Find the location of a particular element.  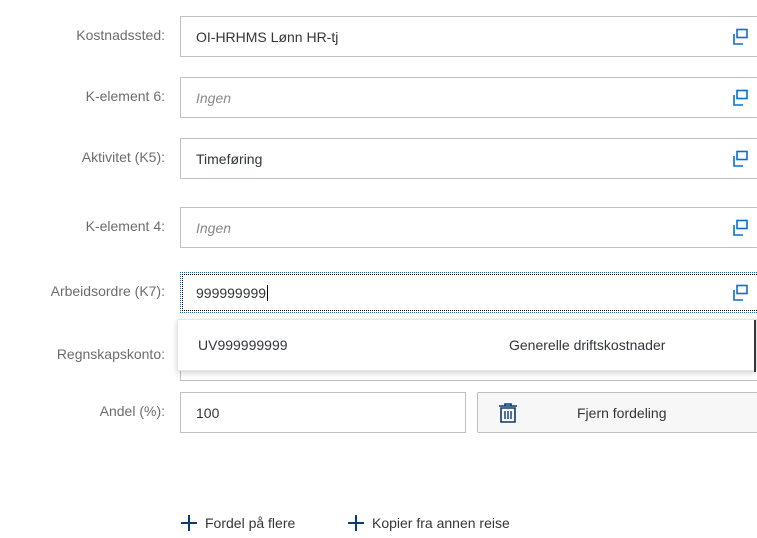

cost-center-label: Kostnadssted: is located at coordinates (120, 35).